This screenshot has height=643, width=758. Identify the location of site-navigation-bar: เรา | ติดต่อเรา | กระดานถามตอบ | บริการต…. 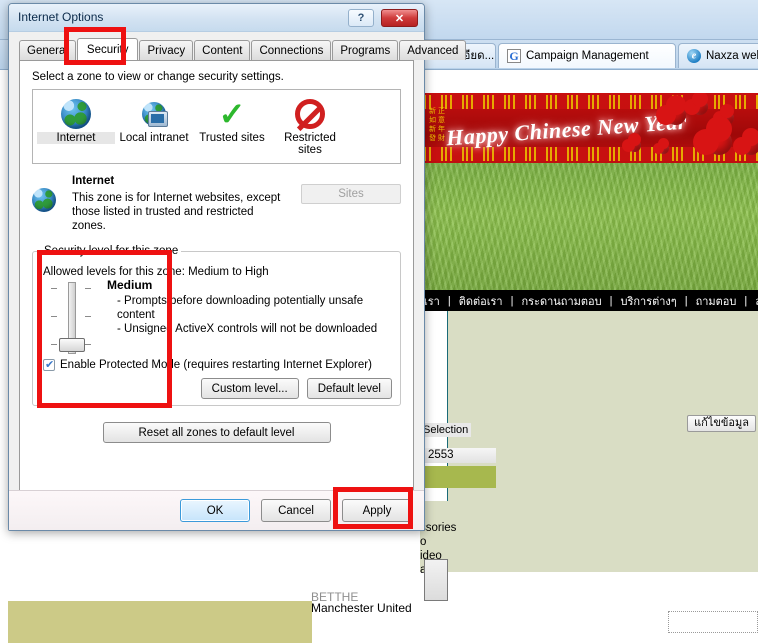
(589, 300).